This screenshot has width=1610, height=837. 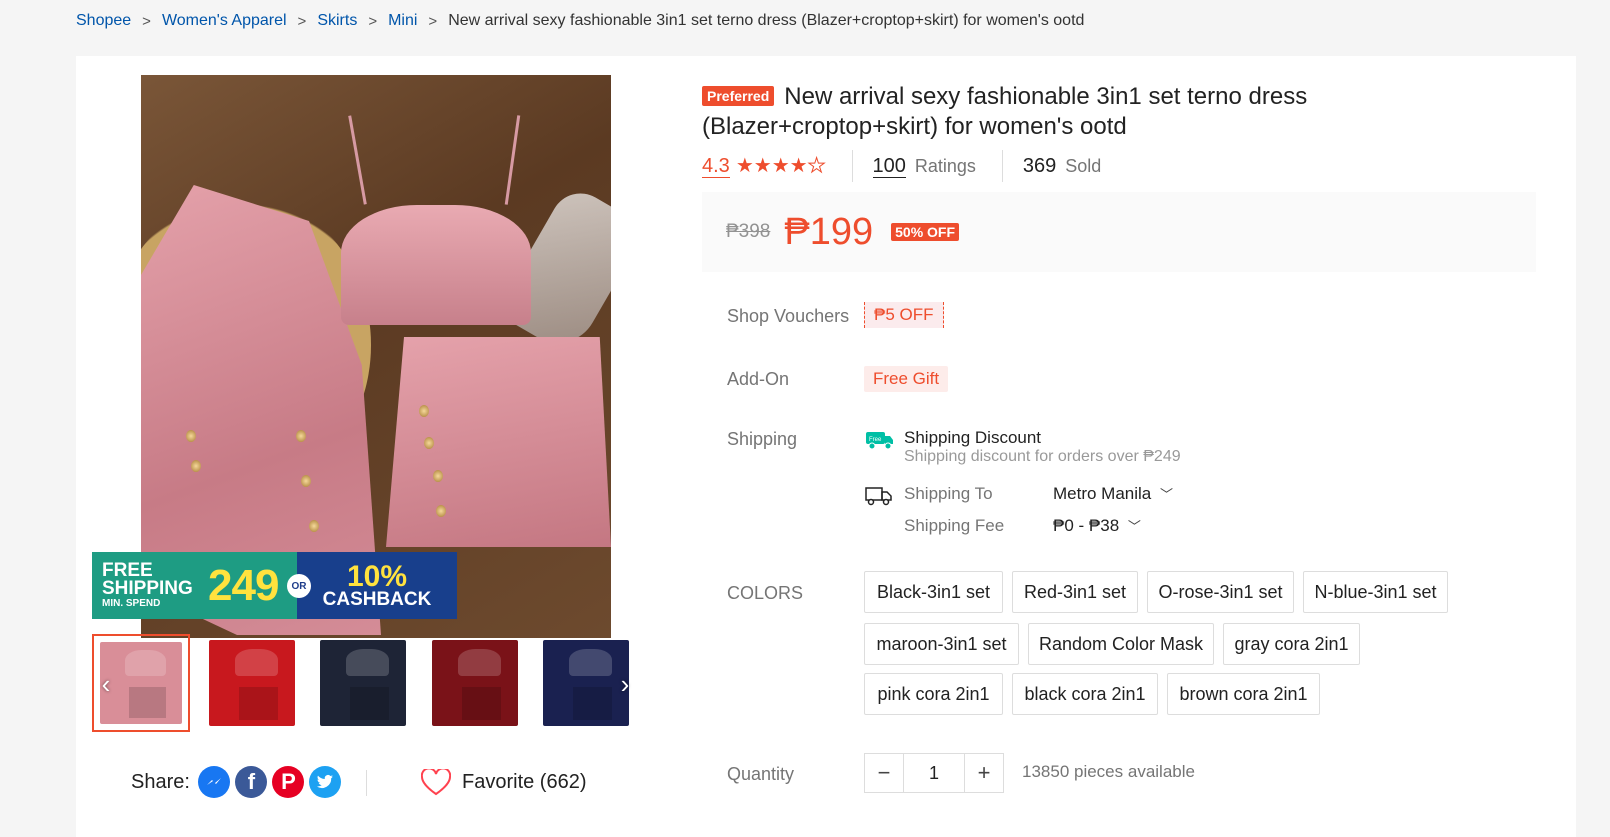 I want to click on quantity-stepper: − 1 +, so click(x=934, y=773).